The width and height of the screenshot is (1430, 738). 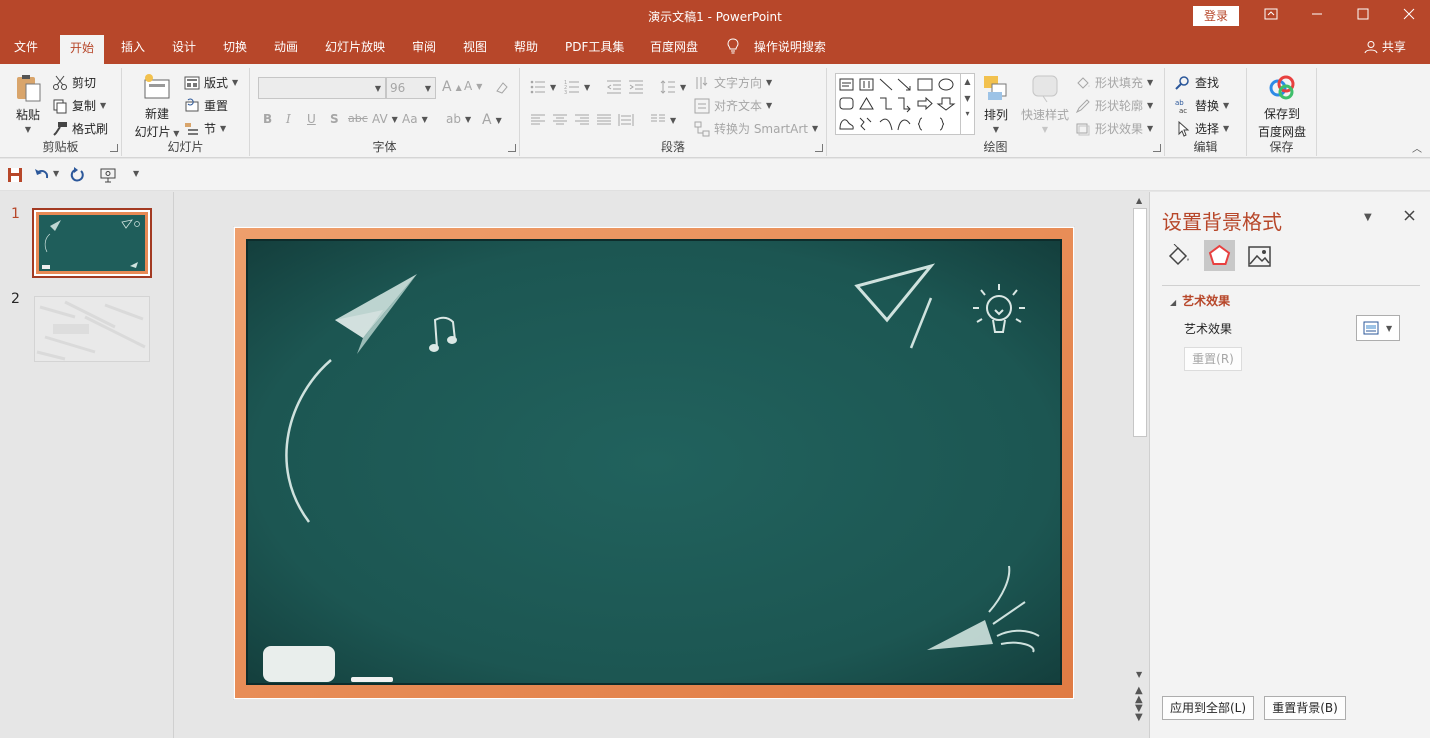 I want to click on tell-me-search: 操作说明搜索, so click(x=776, y=48).